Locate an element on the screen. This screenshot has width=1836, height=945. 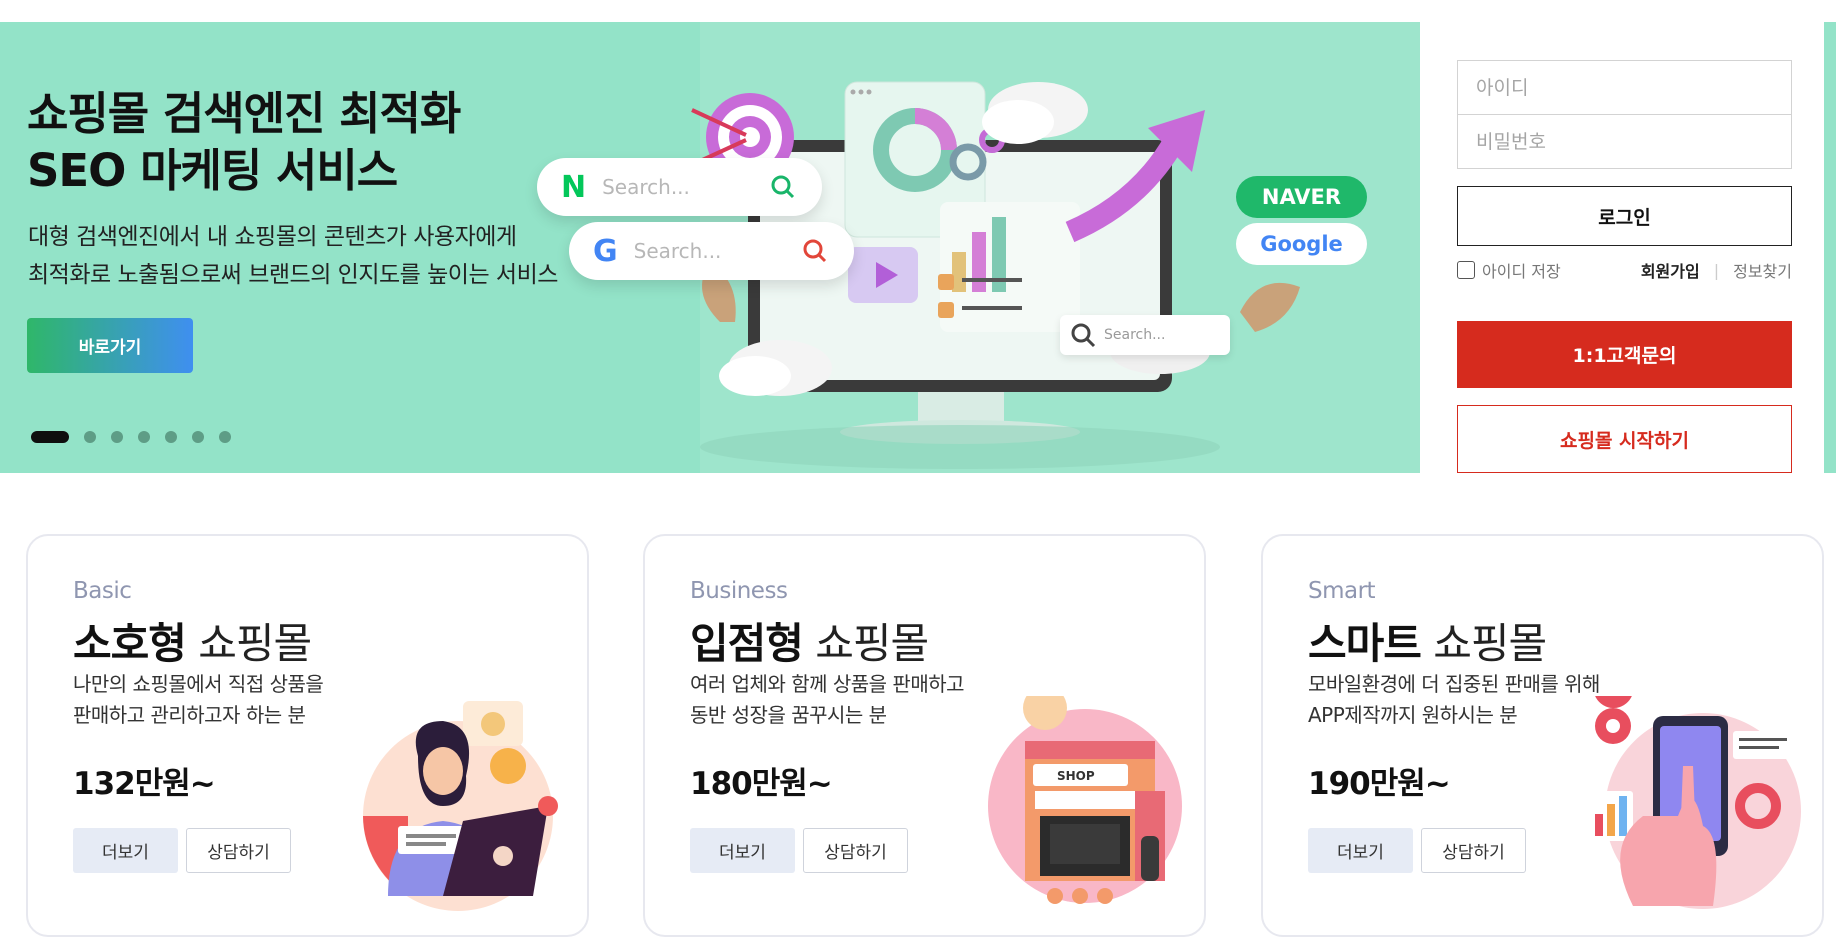
mobile-app-illustration is located at coordinates (1694, 802).